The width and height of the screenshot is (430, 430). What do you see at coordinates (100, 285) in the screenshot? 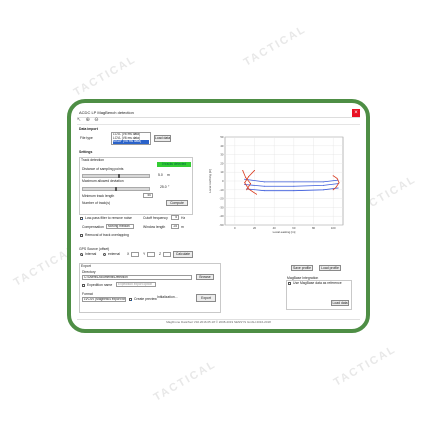
I see `expedition-label: Expedition name` at bounding box center [100, 285].